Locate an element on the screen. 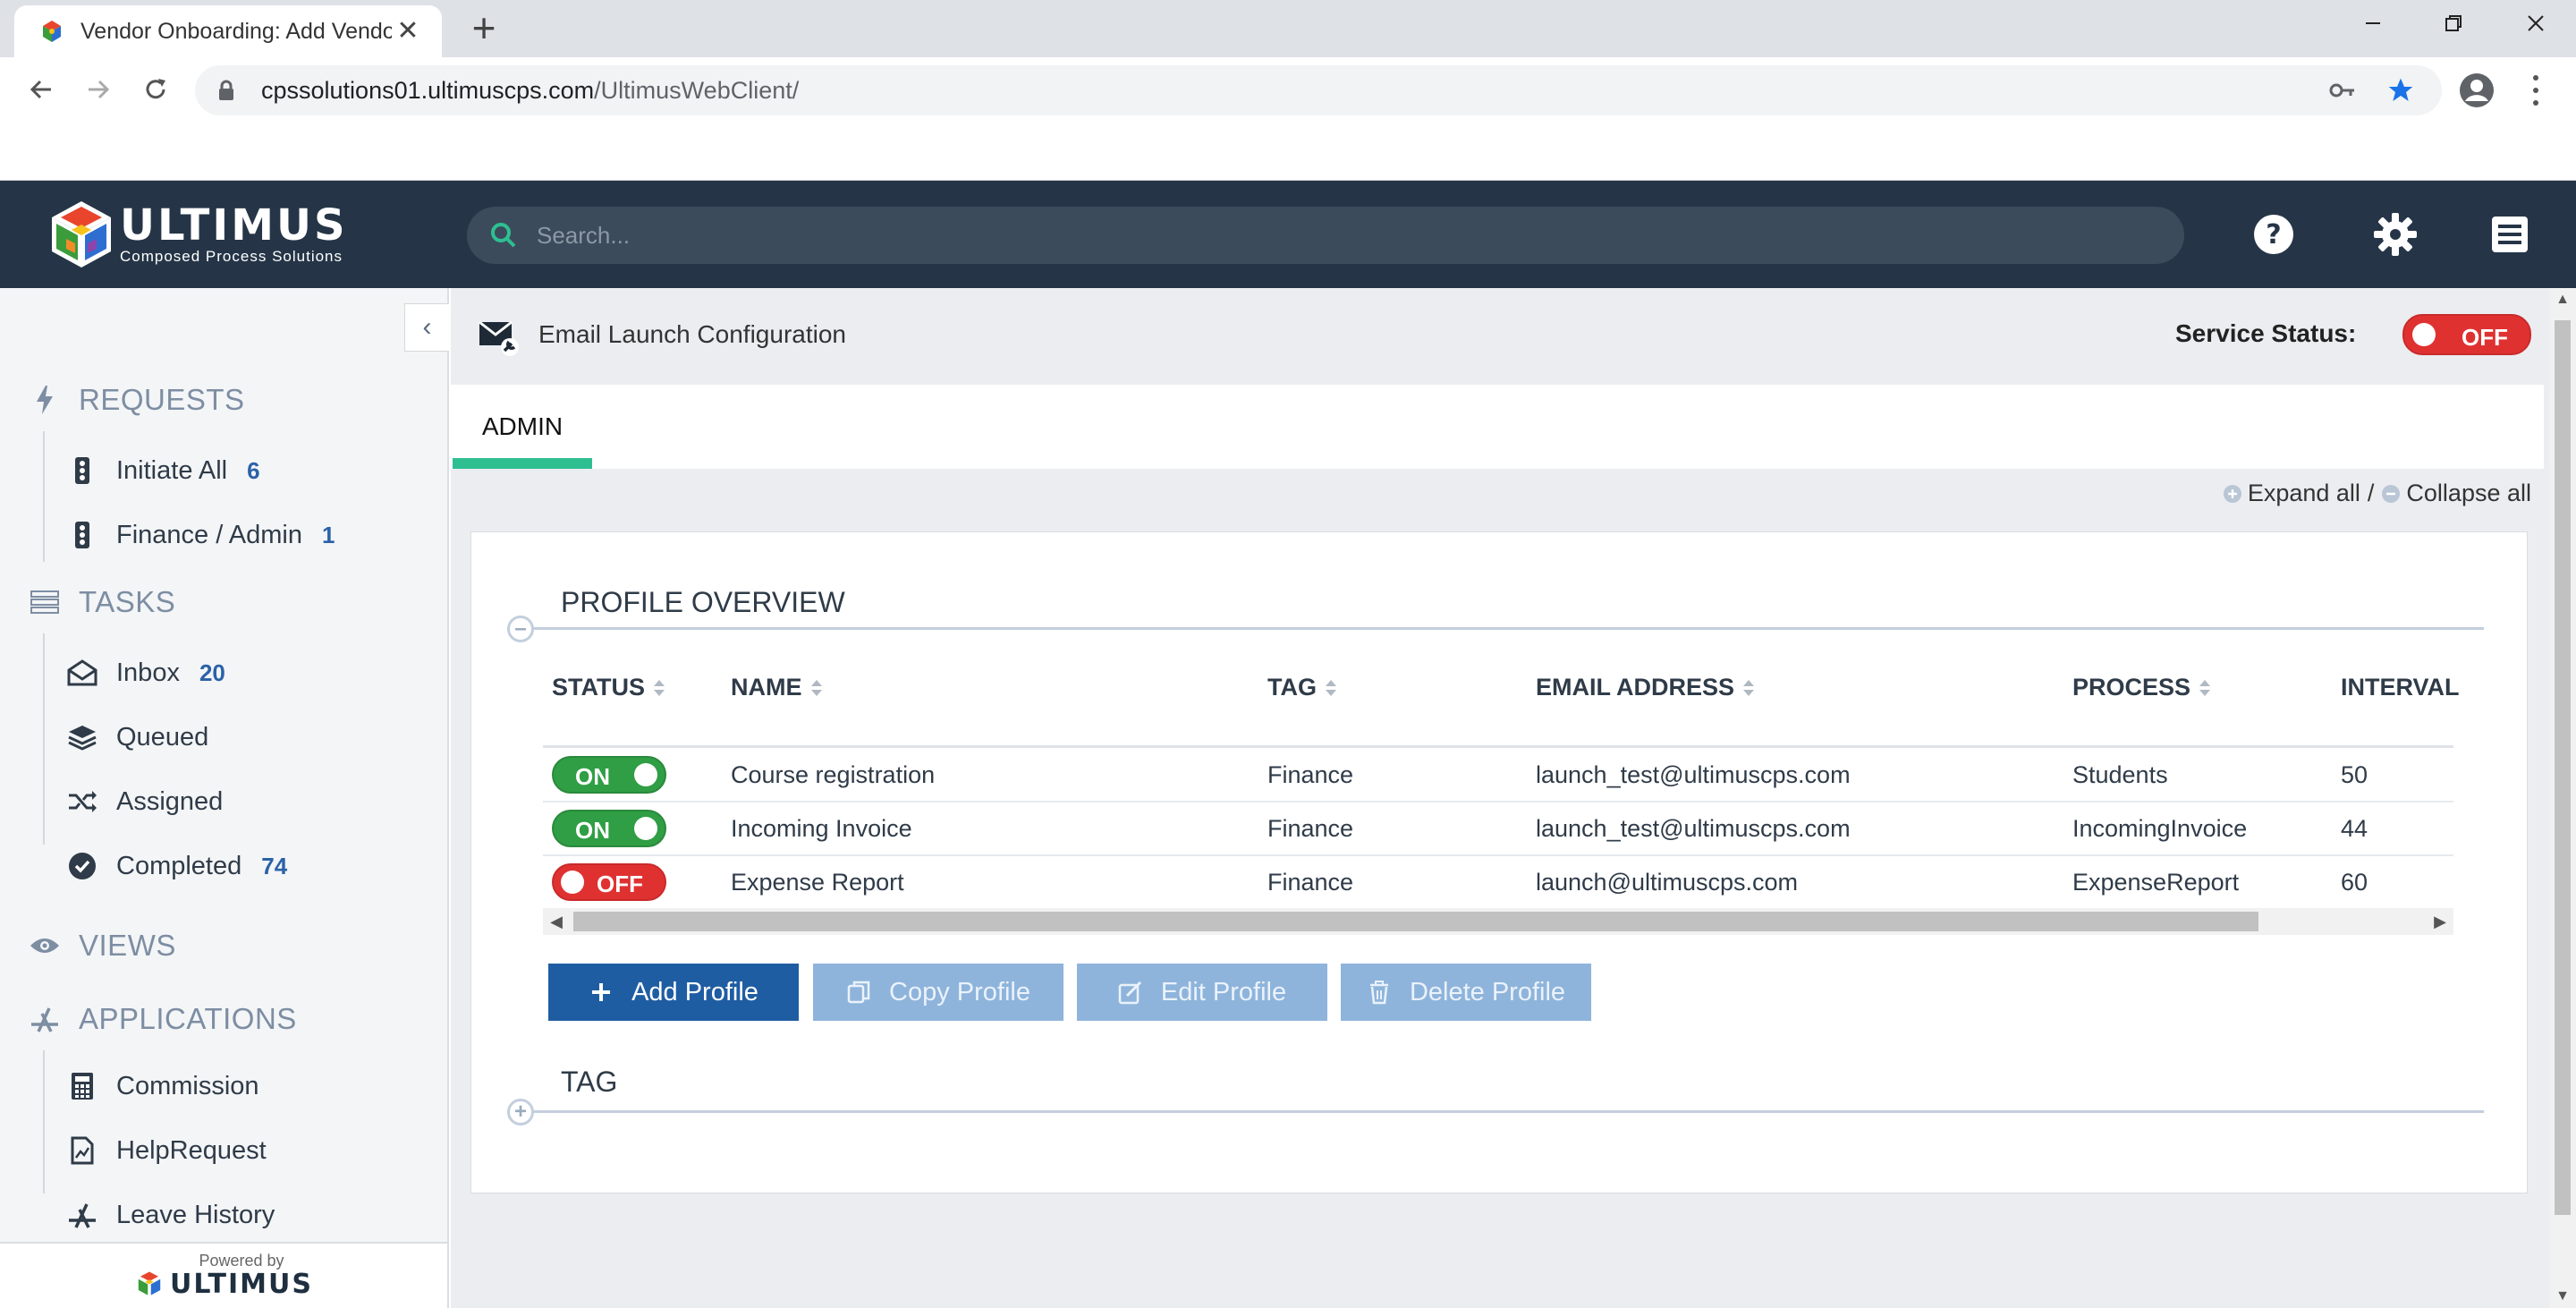 The image size is (2576, 1308). powered-by-footer: Powered by ULTIMUS is located at coordinates (223, 1275).